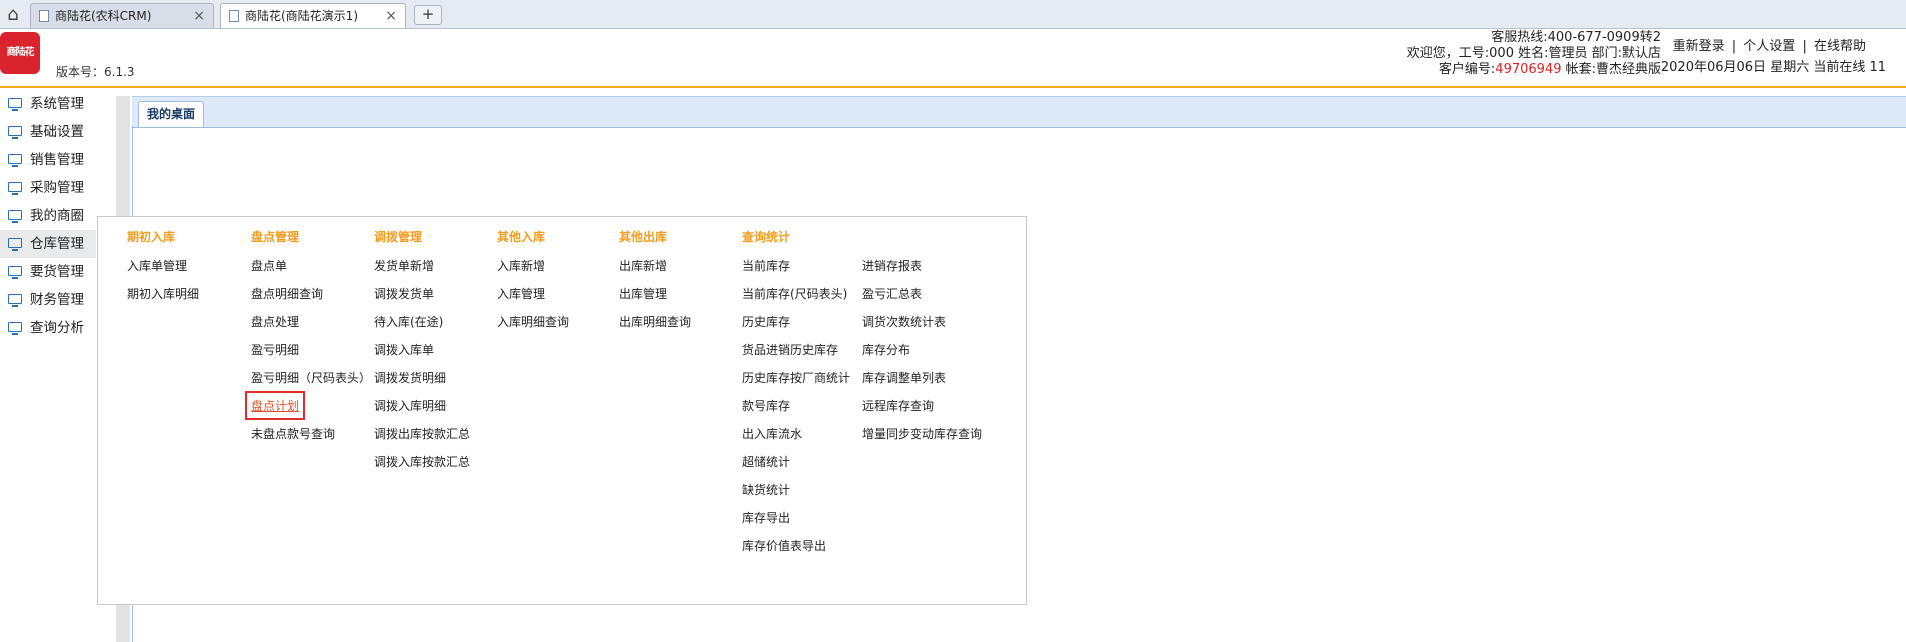  What do you see at coordinates (398, 237) in the screenshot?
I see `menu-group-title: 调拨管理` at bounding box center [398, 237].